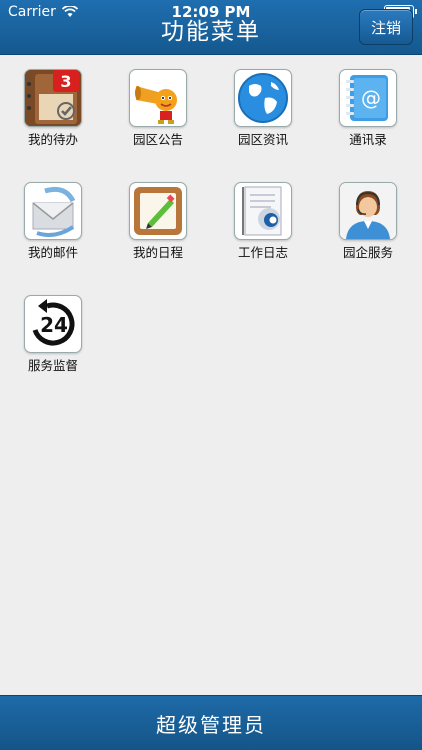 The height and width of the screenshot is (750, 422). I want to click on menu-item-label: 园区资讯, so click(262, 139).